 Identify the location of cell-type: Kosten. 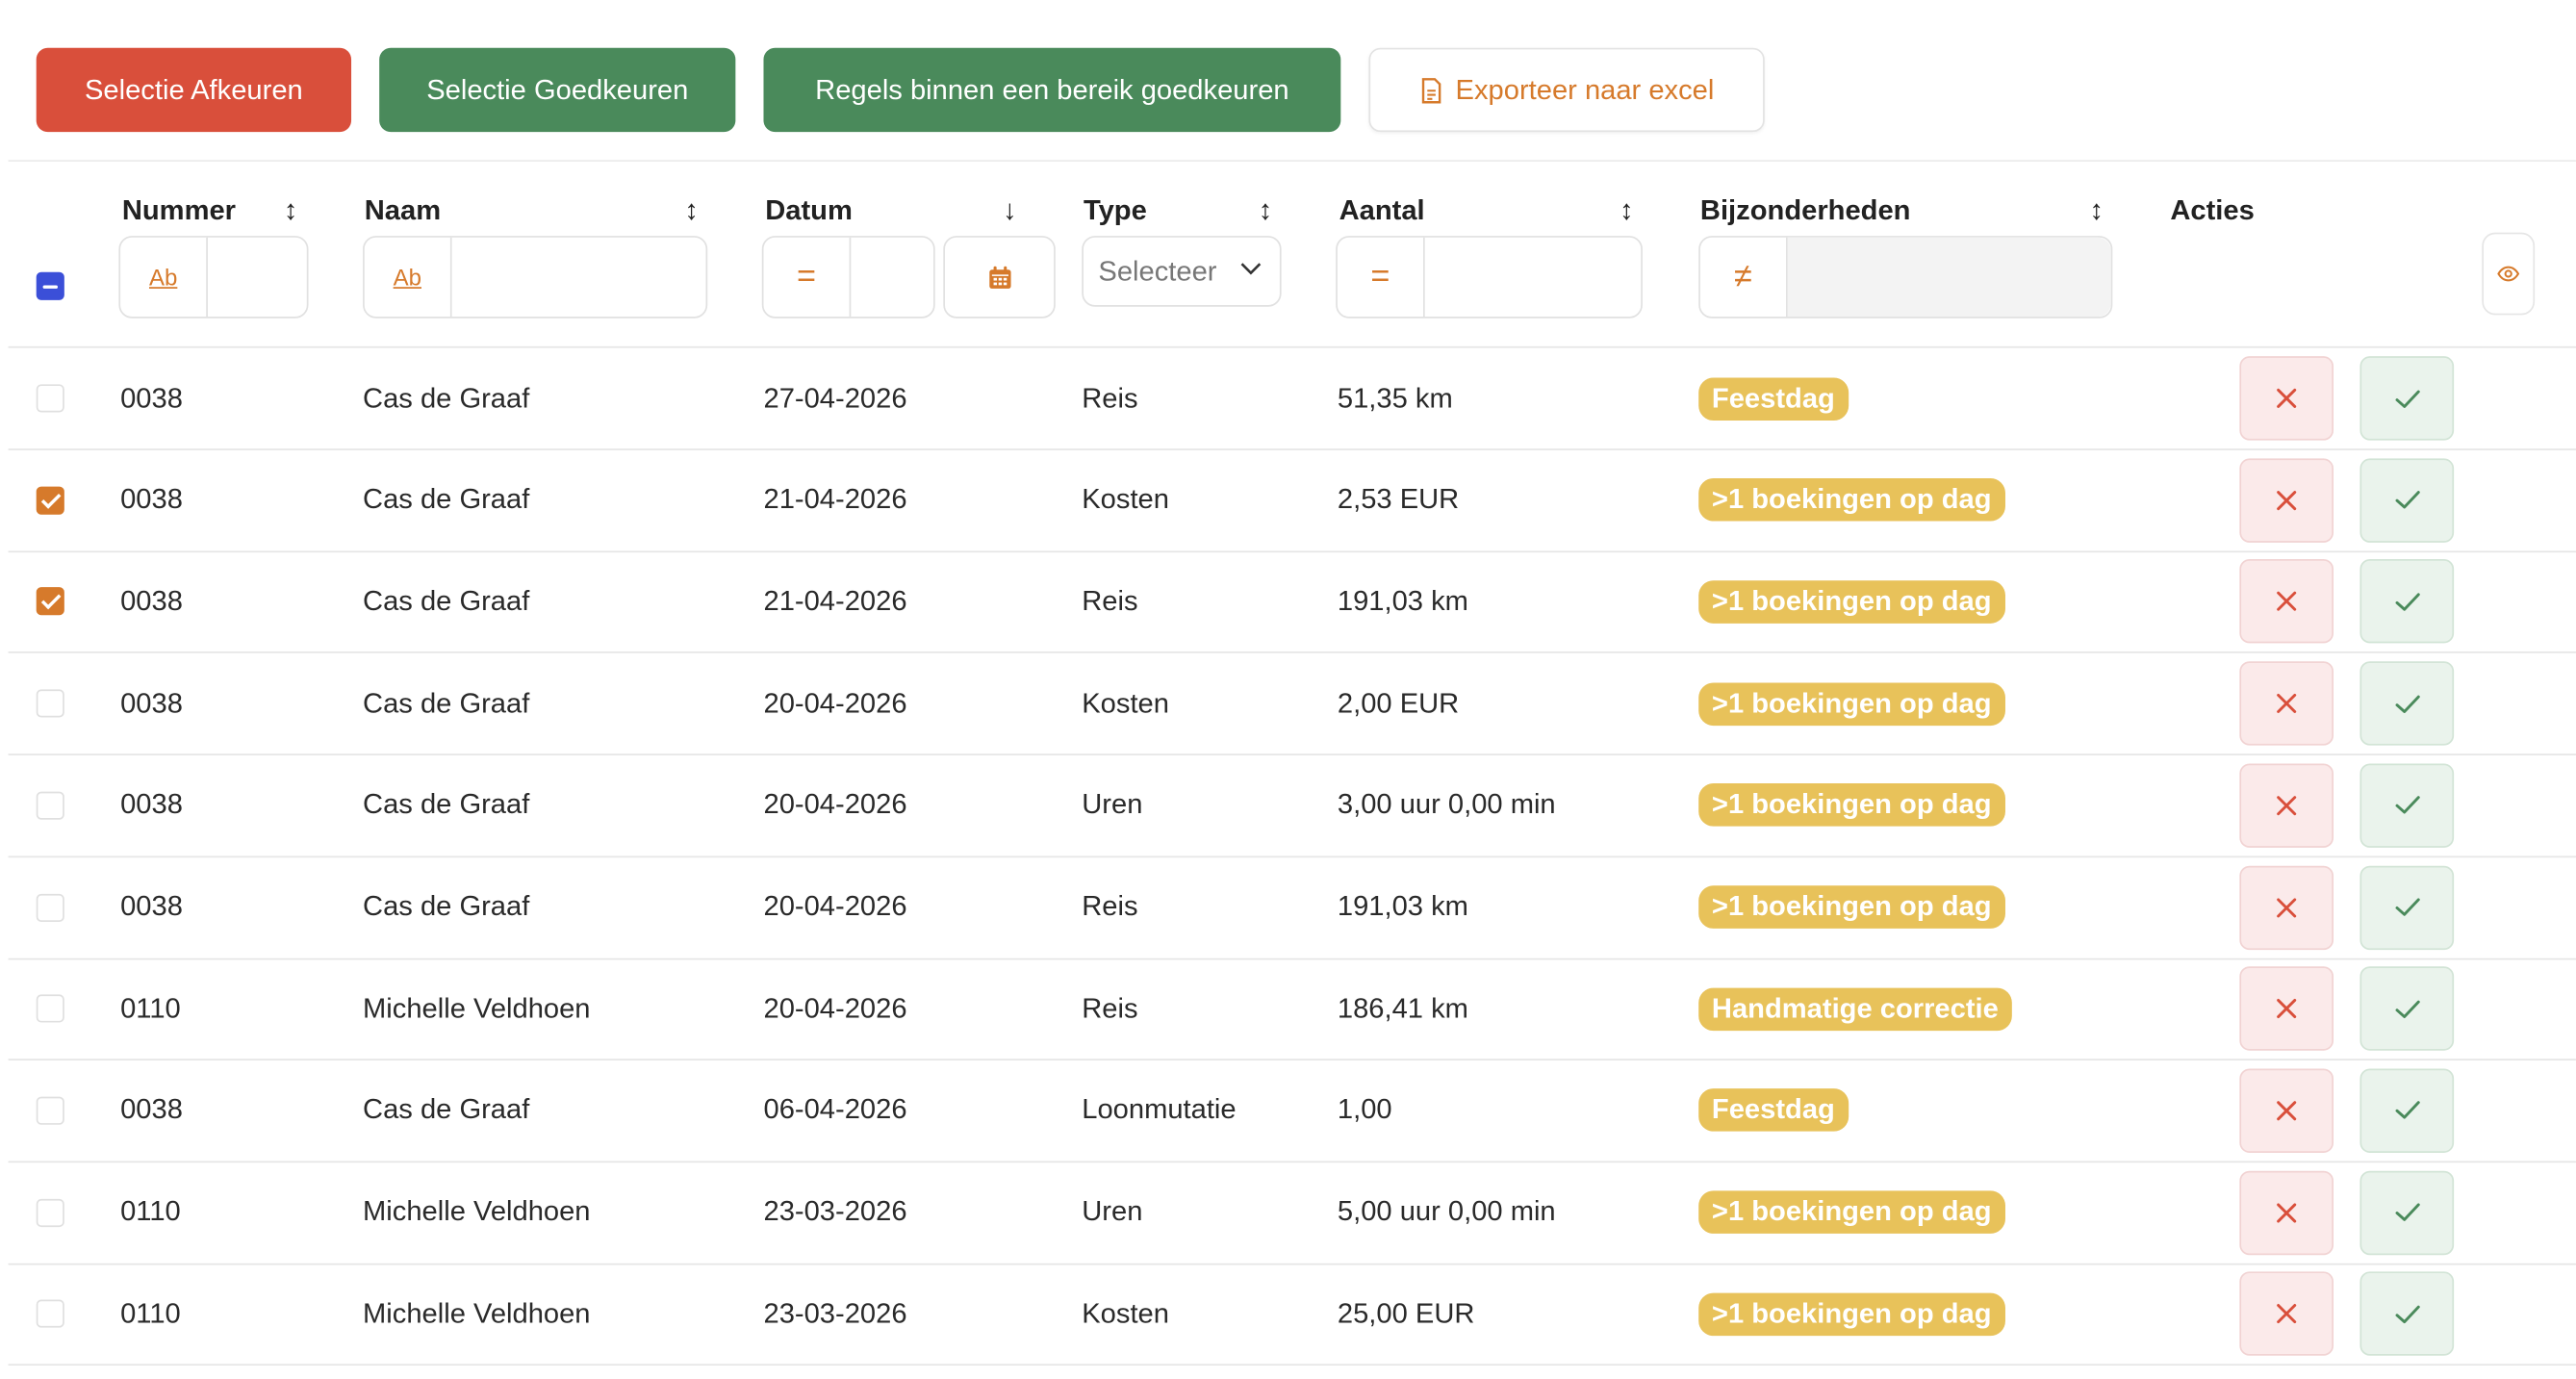
(1125, 499).